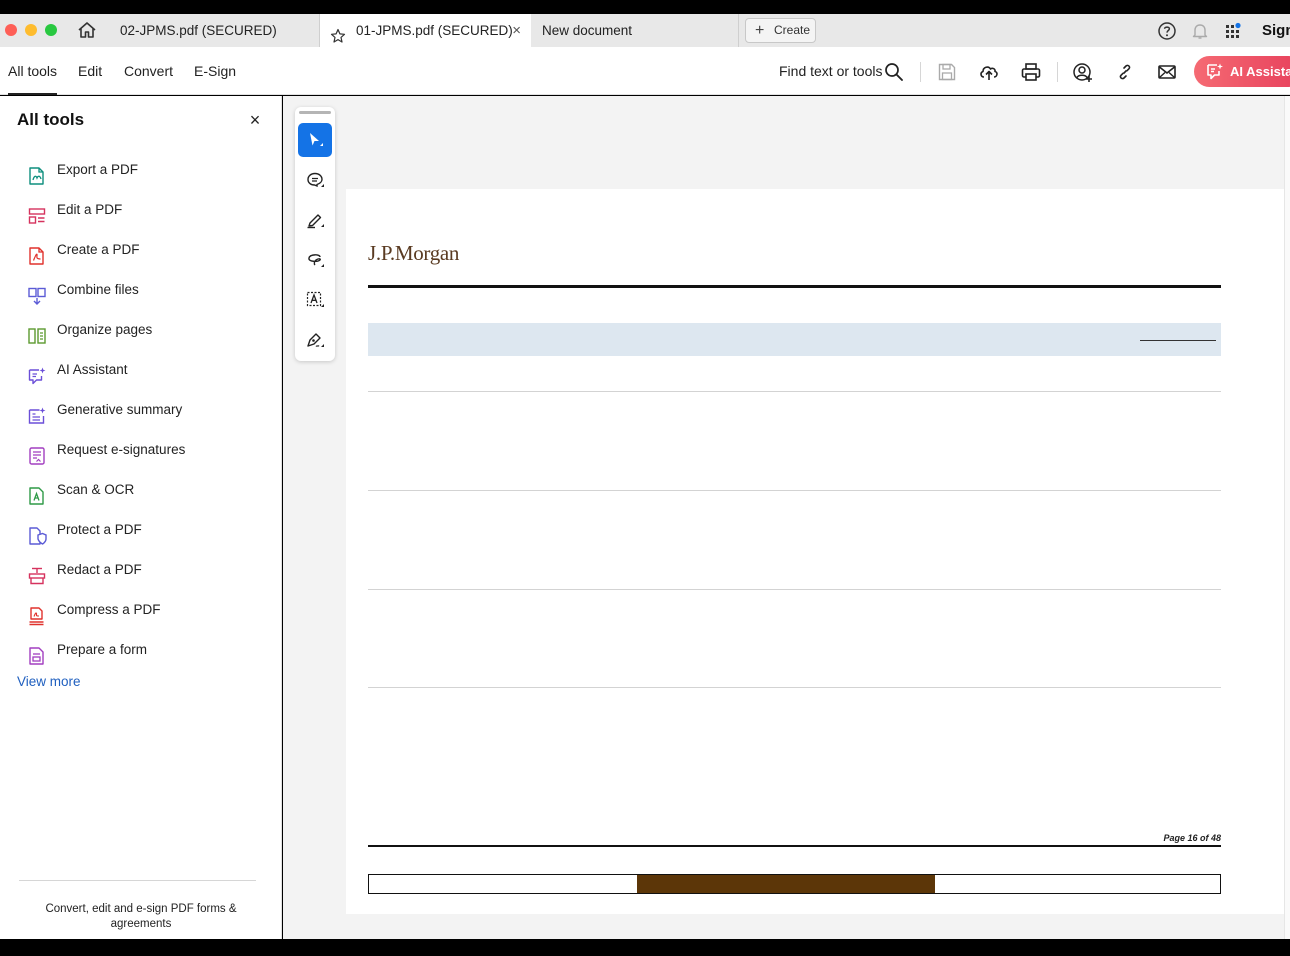 This screenshot has height=956, width=1290. What do you see at coordinates (36, 176) in the screenshot?
I see `export-pdf-icon` at bounding box center [36, 176].